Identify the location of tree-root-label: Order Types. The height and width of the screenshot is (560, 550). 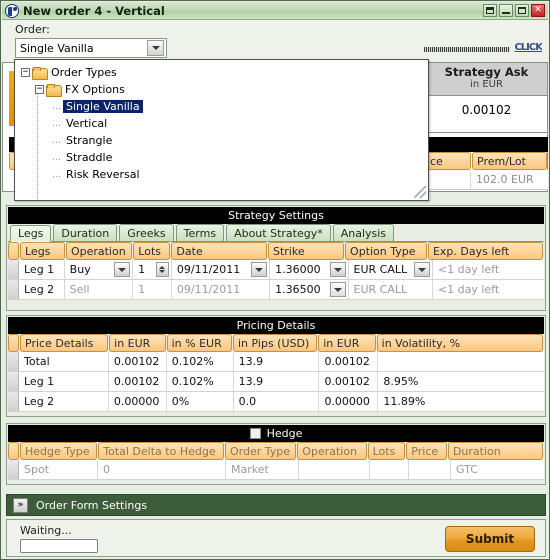
(84, 72).